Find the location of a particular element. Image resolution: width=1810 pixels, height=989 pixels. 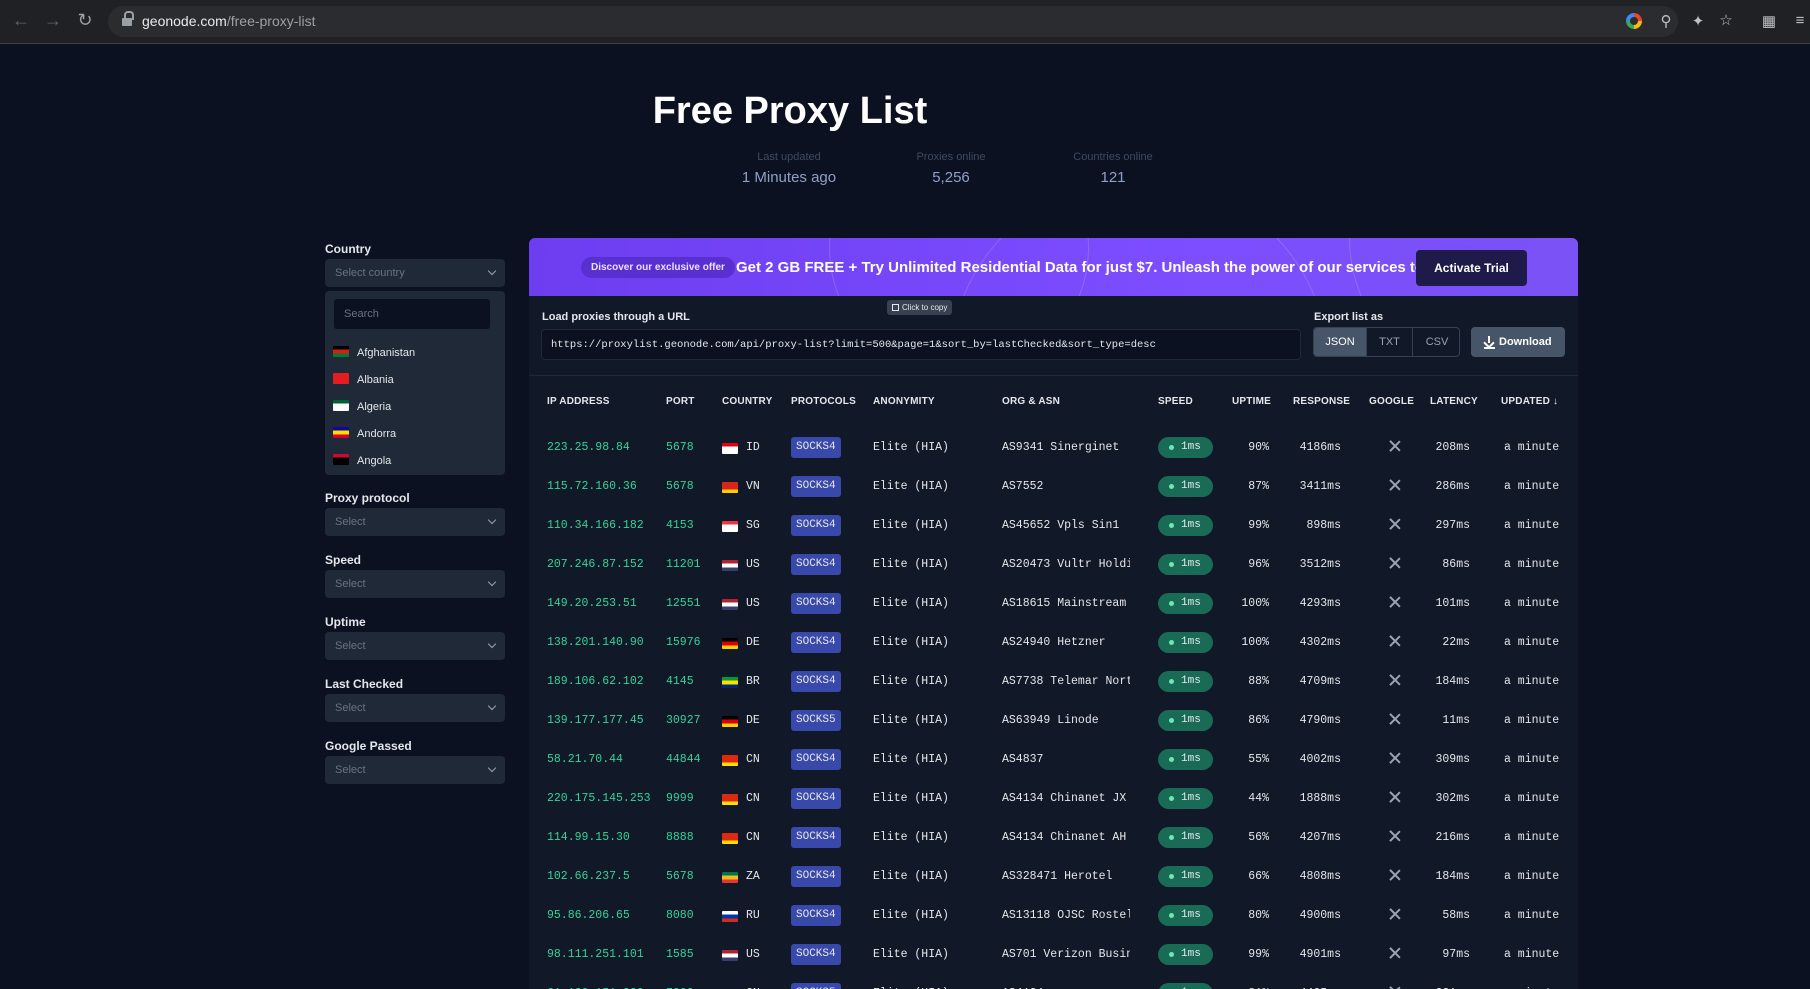

stat-countries-online: Countries online 121 is located at coordinates (1113, 168).